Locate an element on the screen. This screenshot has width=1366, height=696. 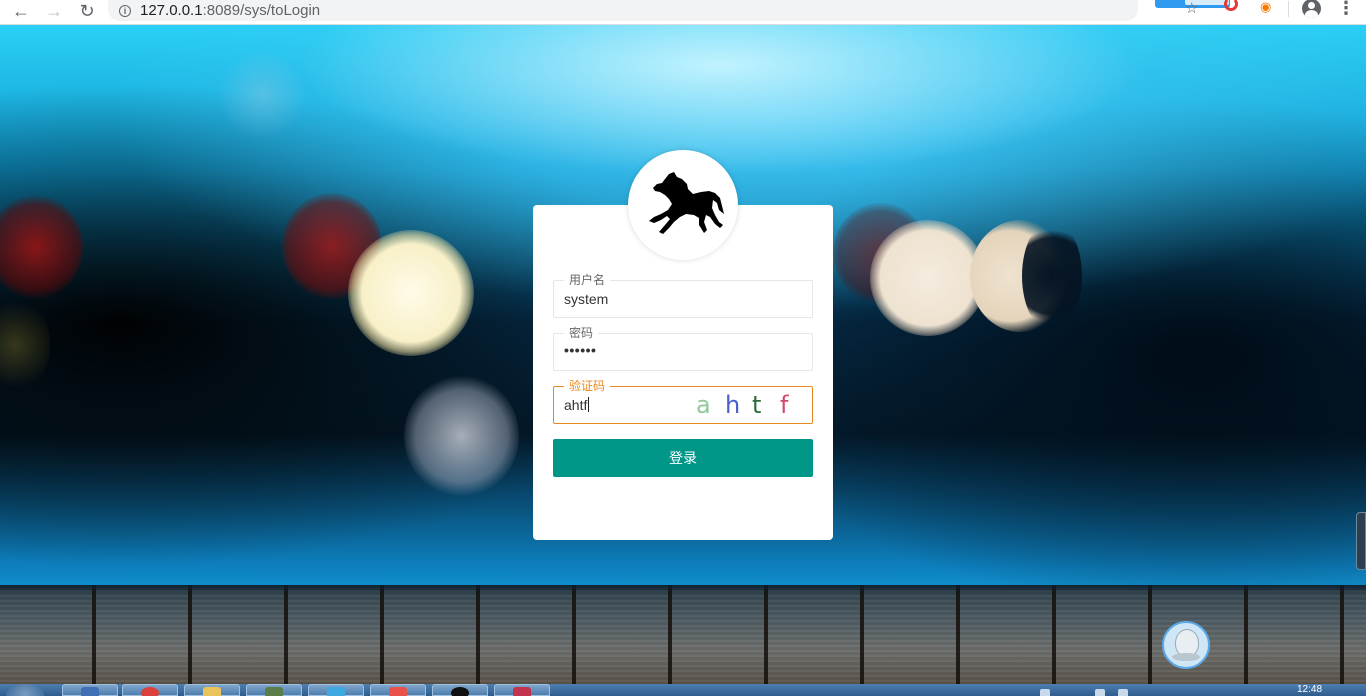
password-field: 密码 •••••• is located at coordinates (683, 348).